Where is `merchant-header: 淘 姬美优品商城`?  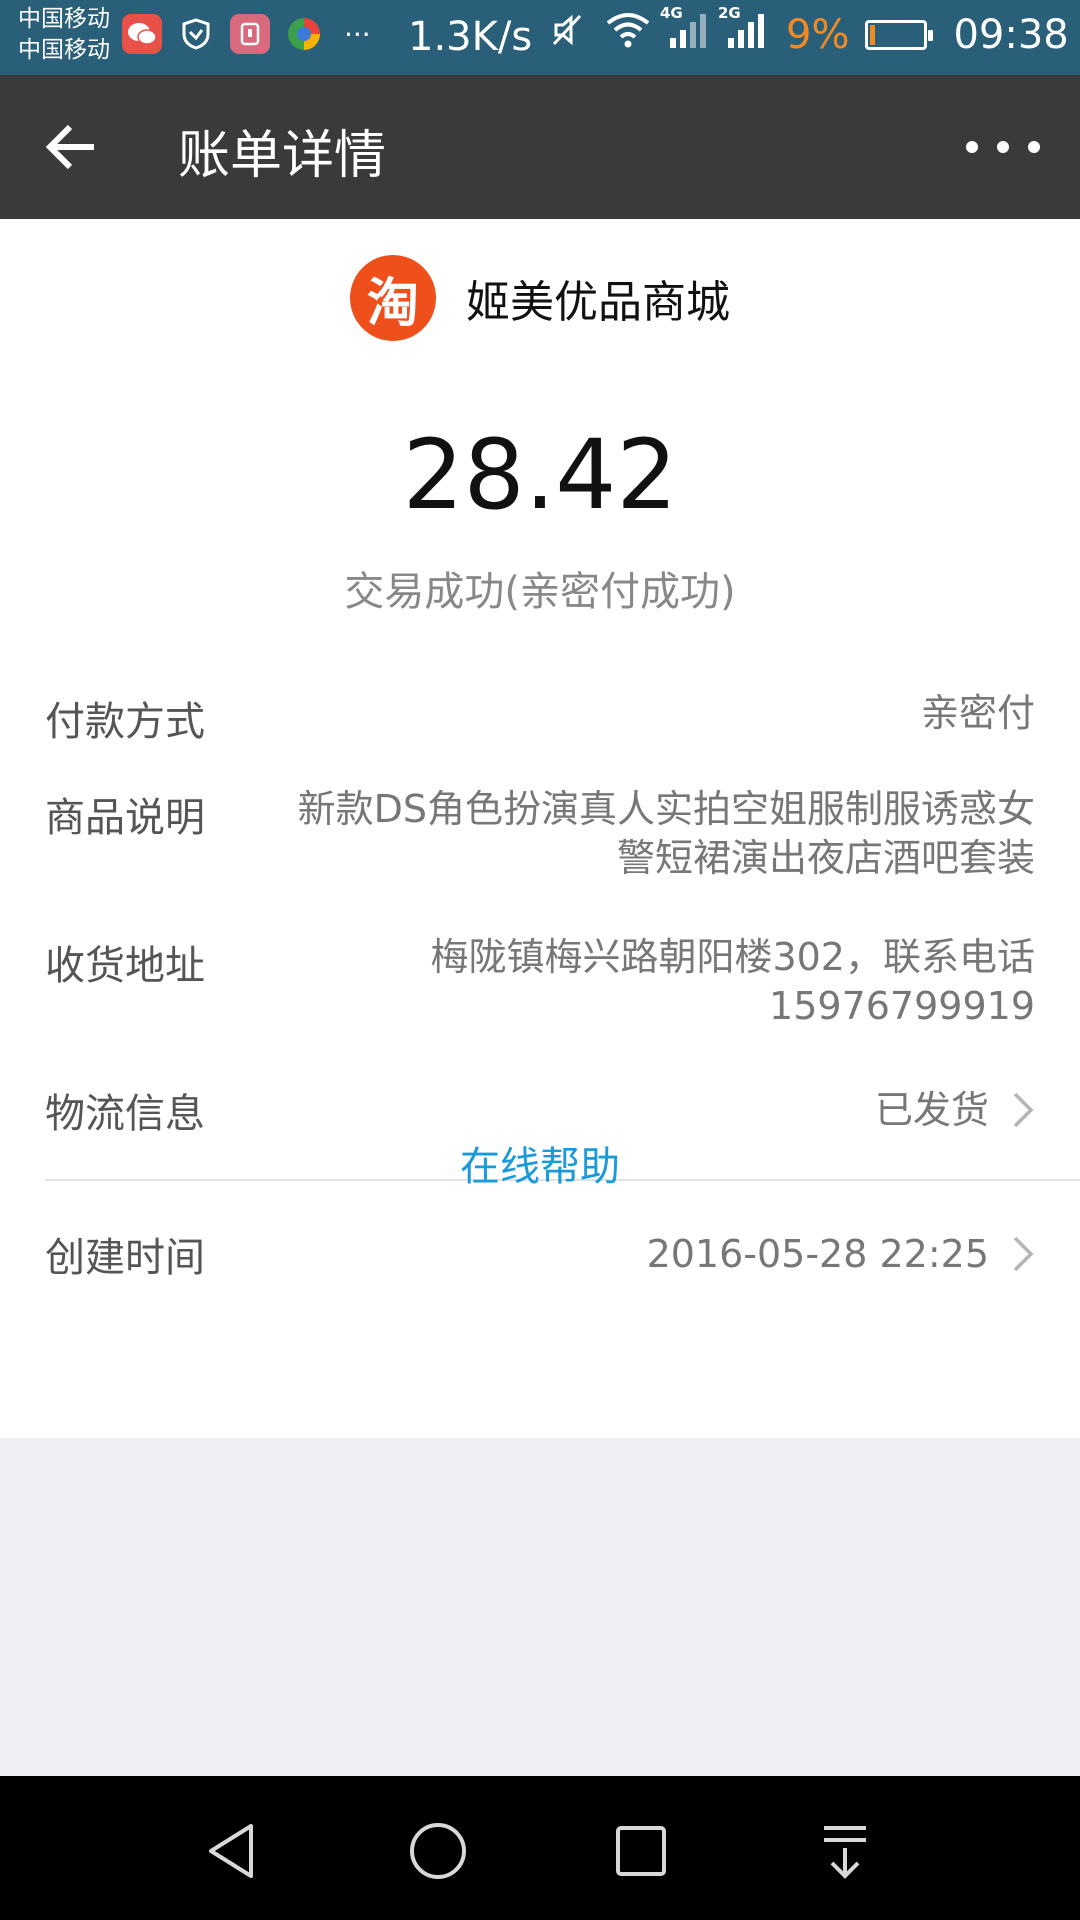 merchant-header: 淘 姬美优品商城 is located at coordinates (540, 298).